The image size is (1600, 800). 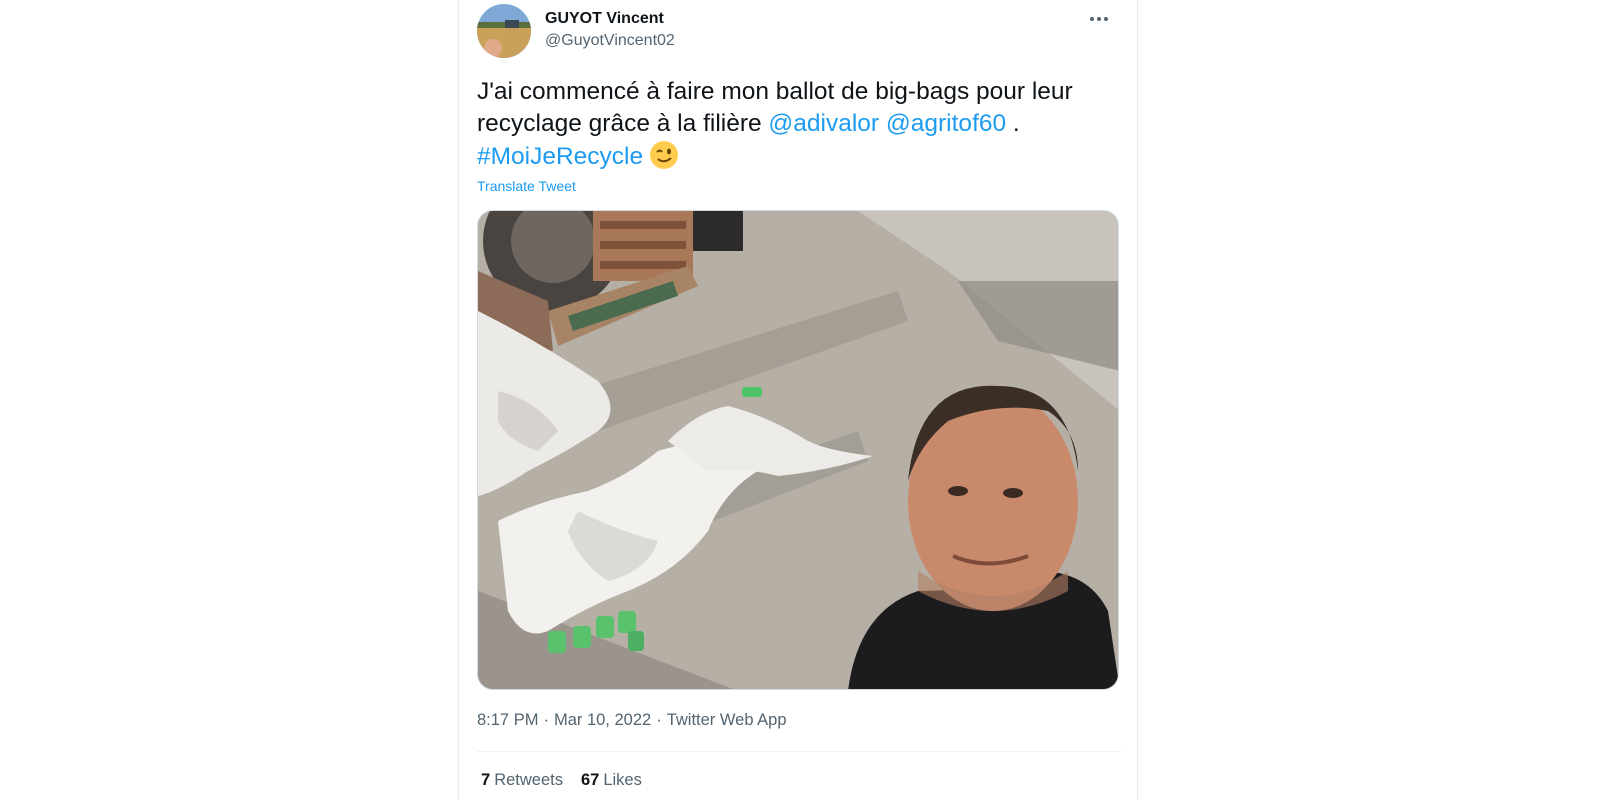 What do you see at coordinates (946, 123) in the screenshot?
I see `mention-agritof60: @agritof60` at bounding box center [946, 123].